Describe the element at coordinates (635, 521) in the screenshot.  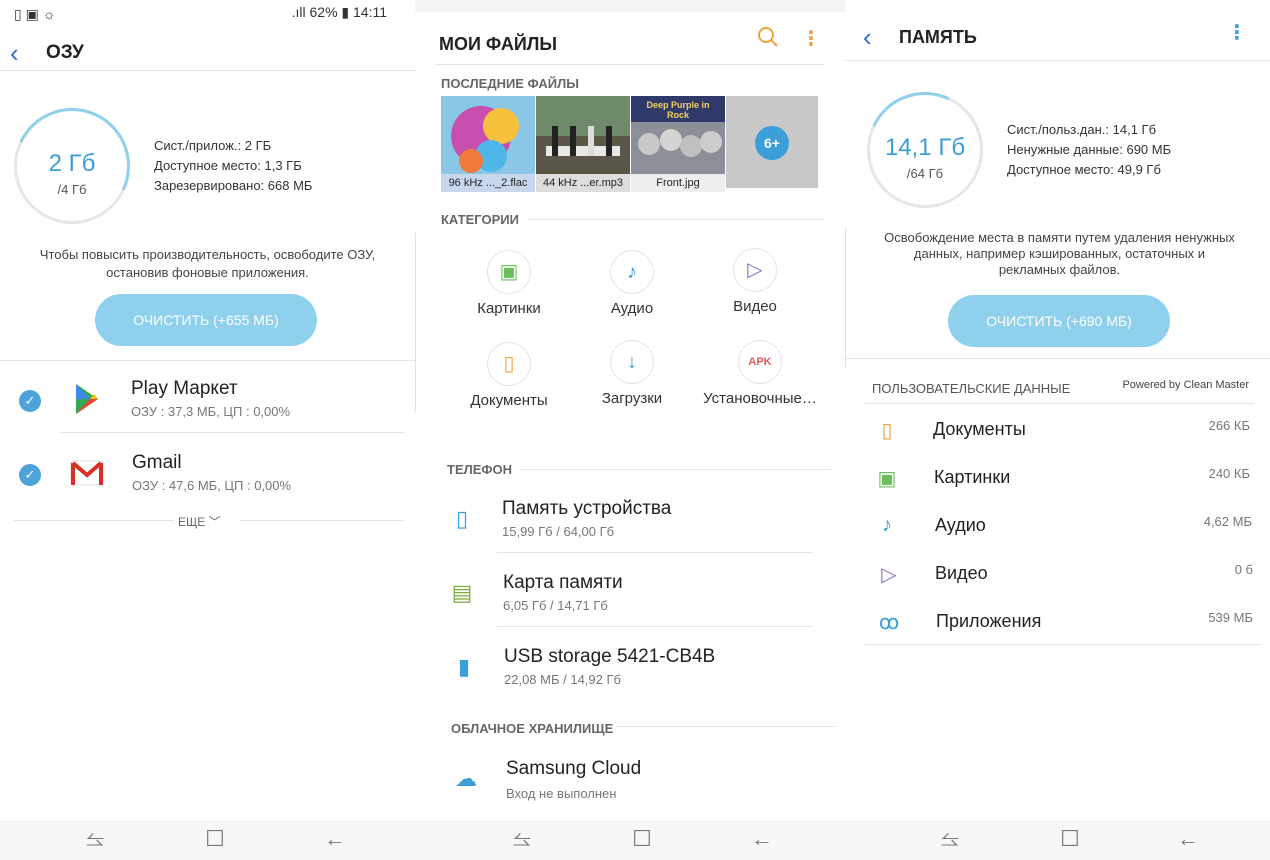
I see `storage-device: ▯ Память устройства 15,99 Гб / 64,00 Гб` at that location.